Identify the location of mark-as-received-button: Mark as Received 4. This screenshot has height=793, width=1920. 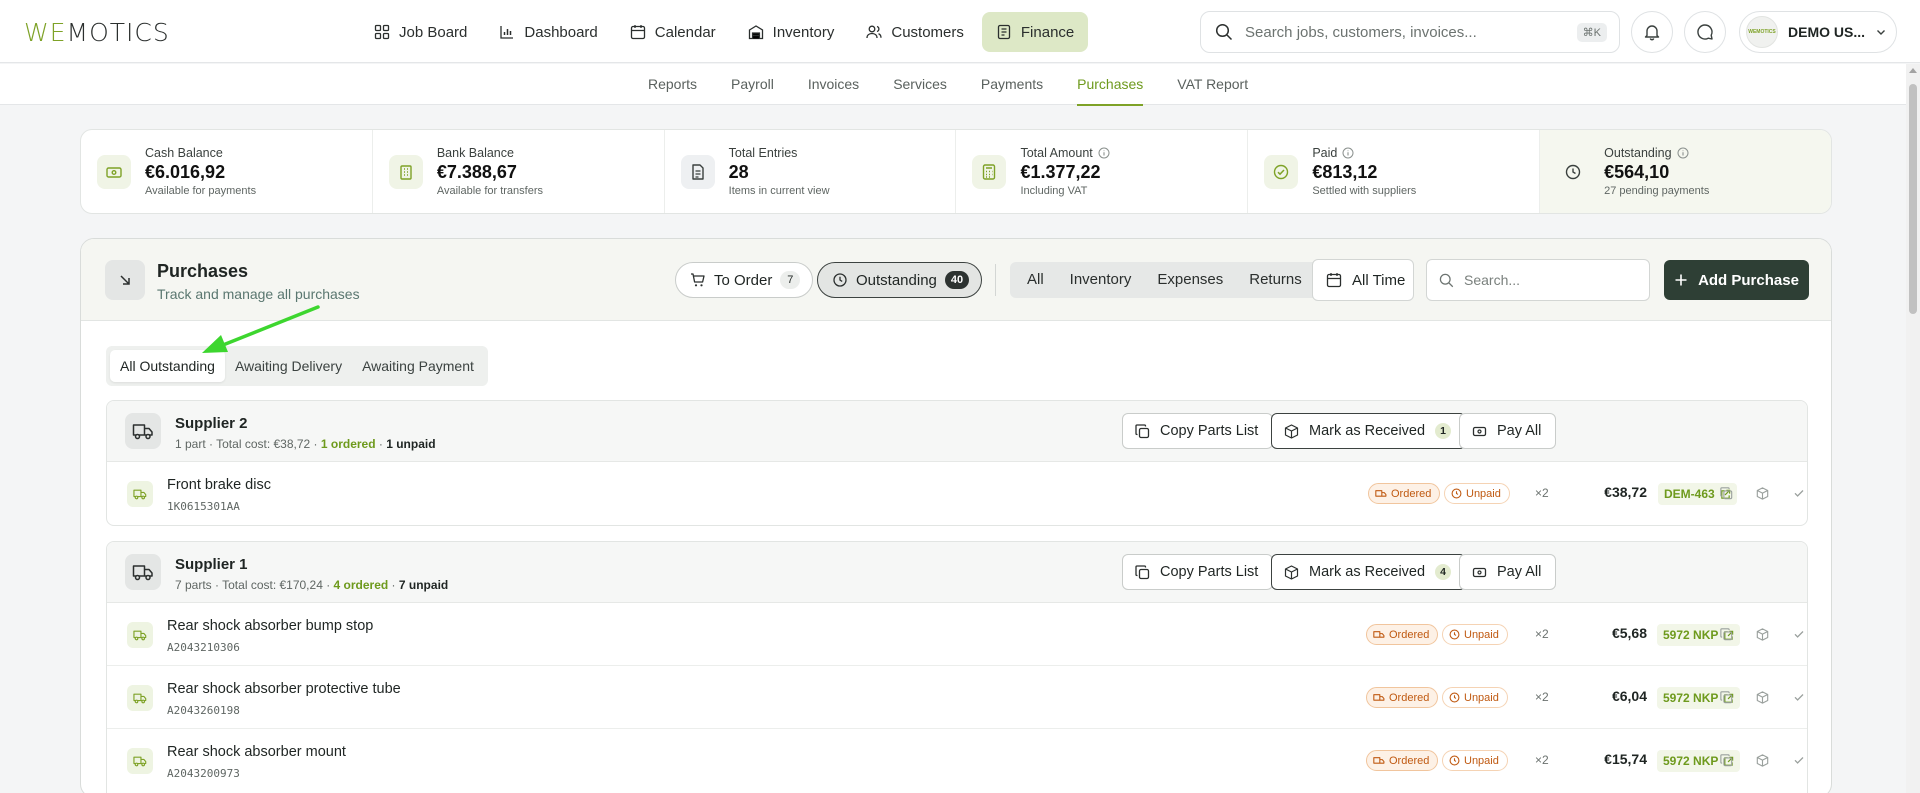
(1369, 572).